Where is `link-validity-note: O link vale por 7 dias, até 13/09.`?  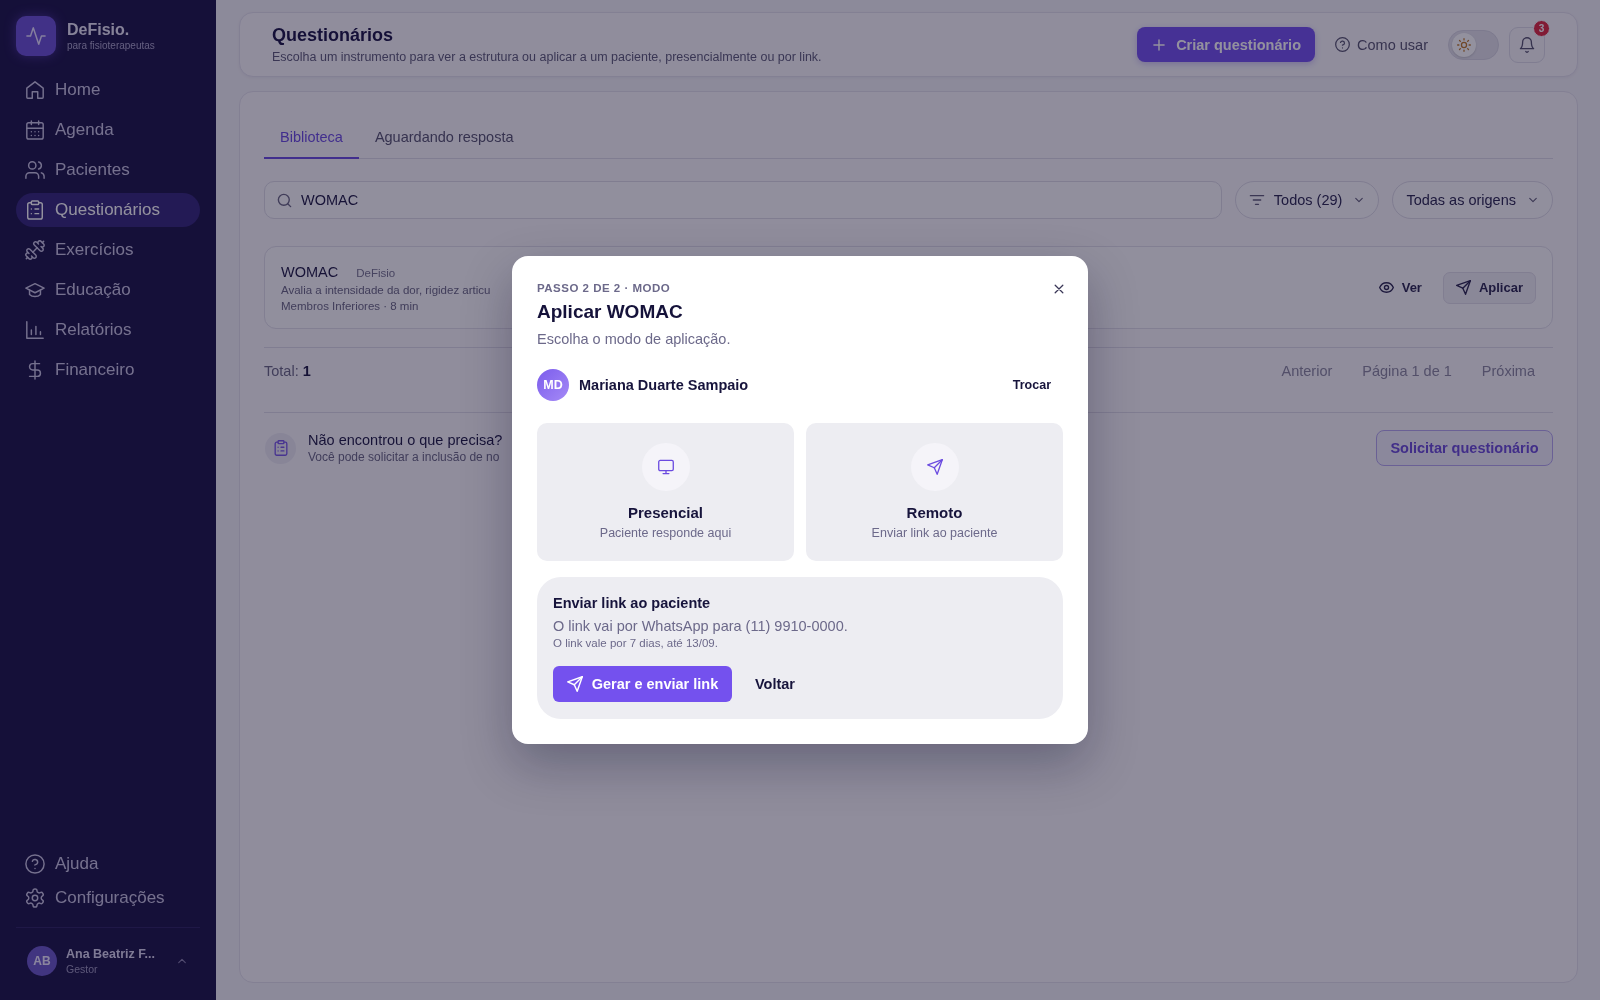 link-validity-note: O link vale por 7 dias, até 13/09. is located at coordinates (635, 643).